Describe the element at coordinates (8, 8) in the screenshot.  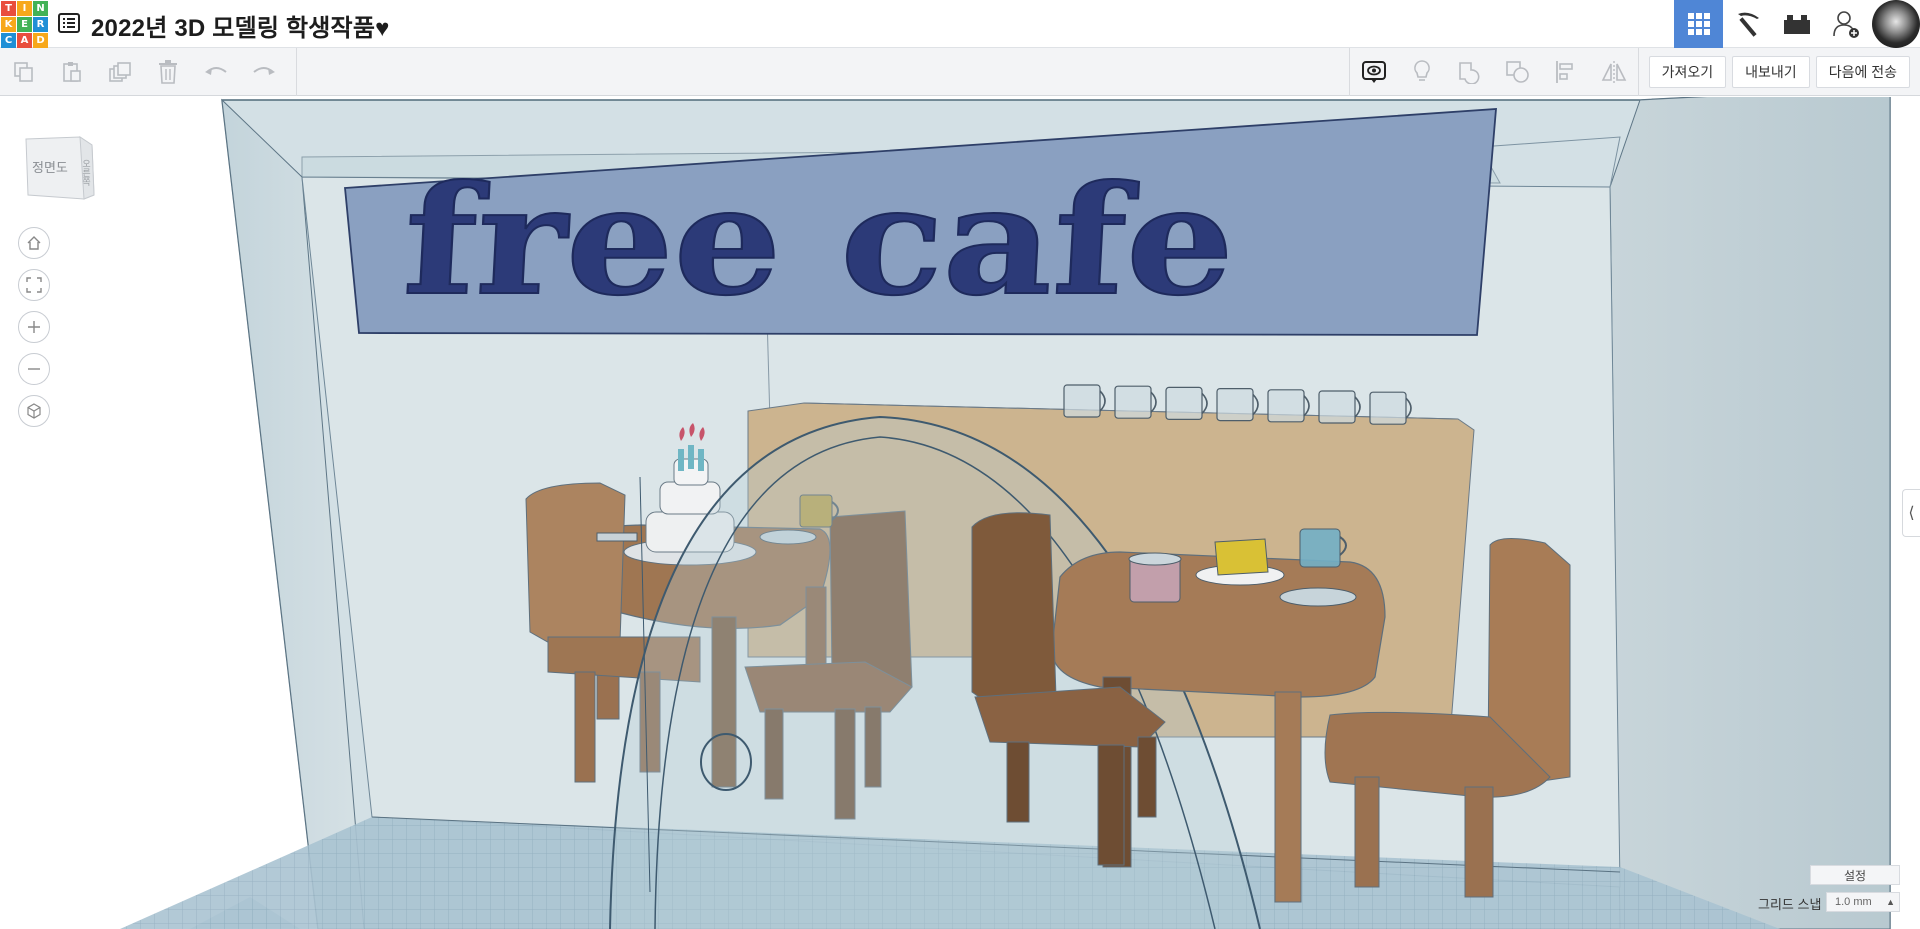
I see `logo-letter: T` at that location.